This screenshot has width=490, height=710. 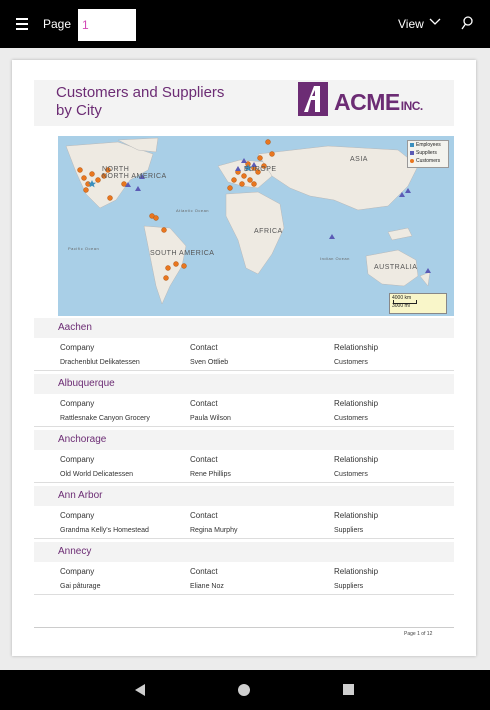 I want to click on legend-item-suppliers: Suppliers, so click(x=428, y=153).